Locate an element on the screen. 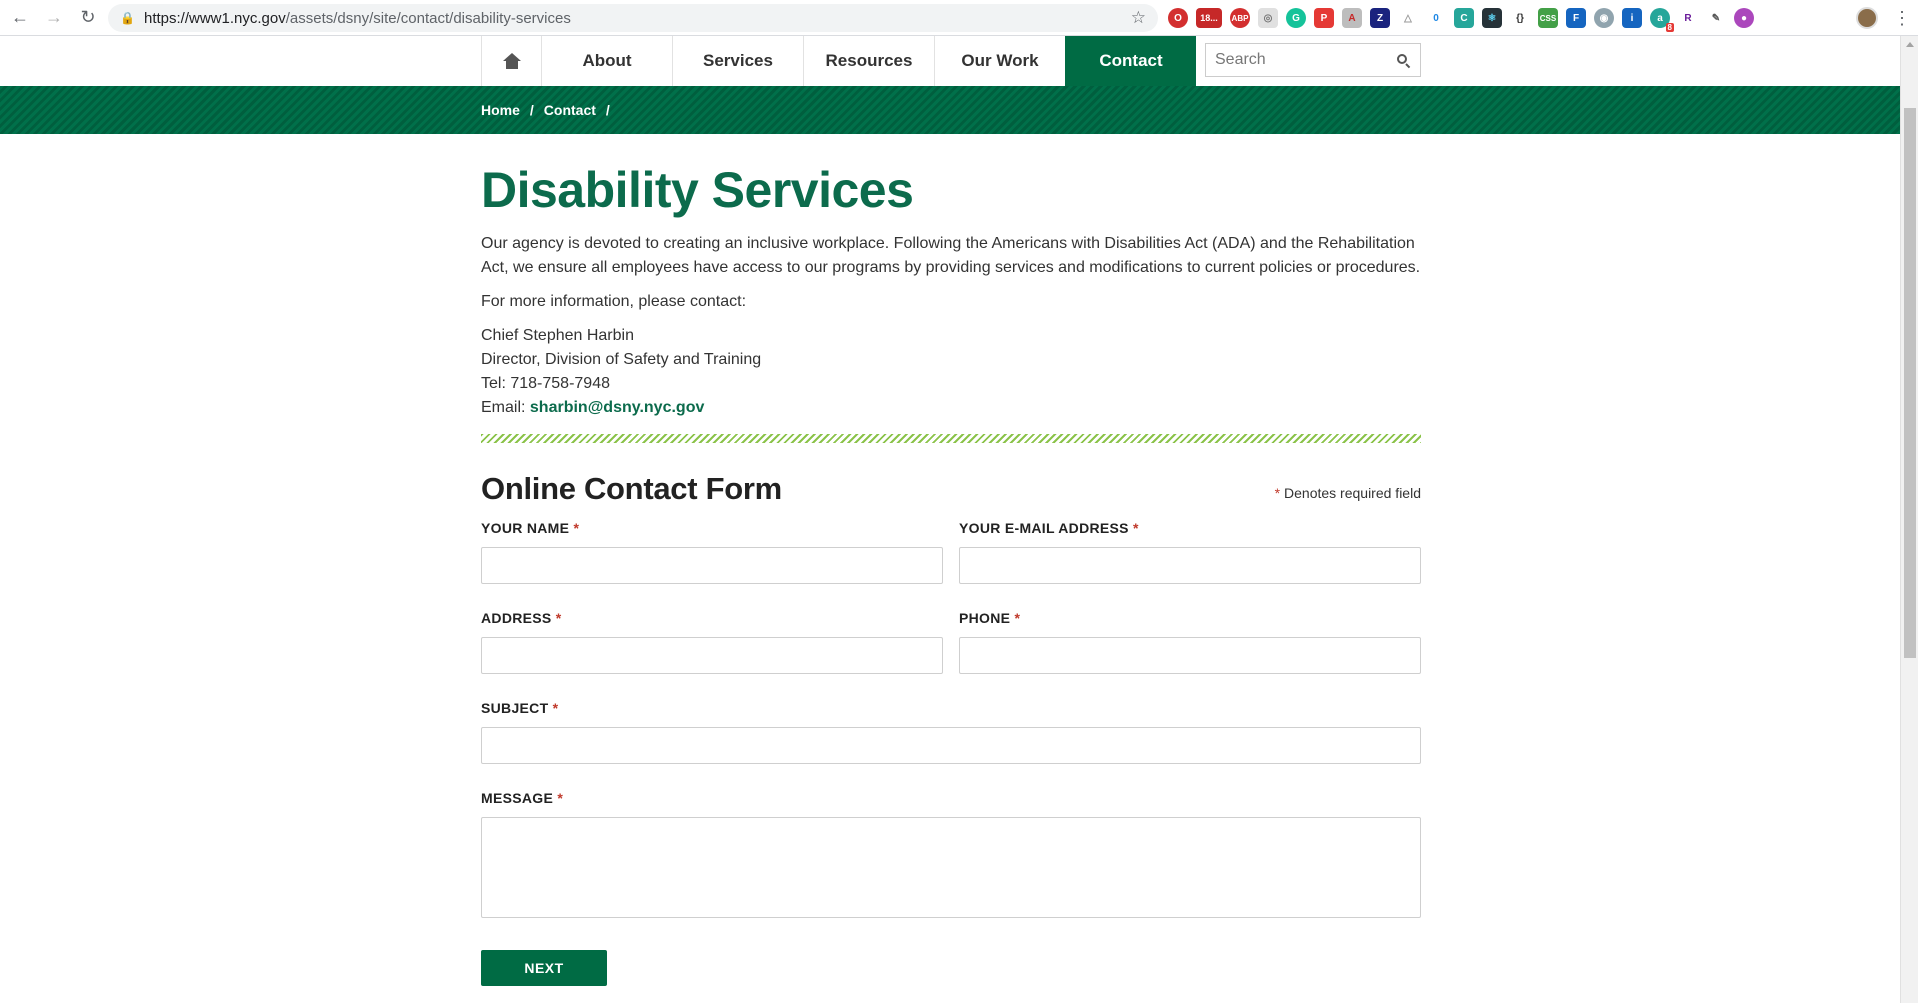 The image size is (1918, 1003). nav-item-our-work: Our Work is located at coordinates (999, 61).